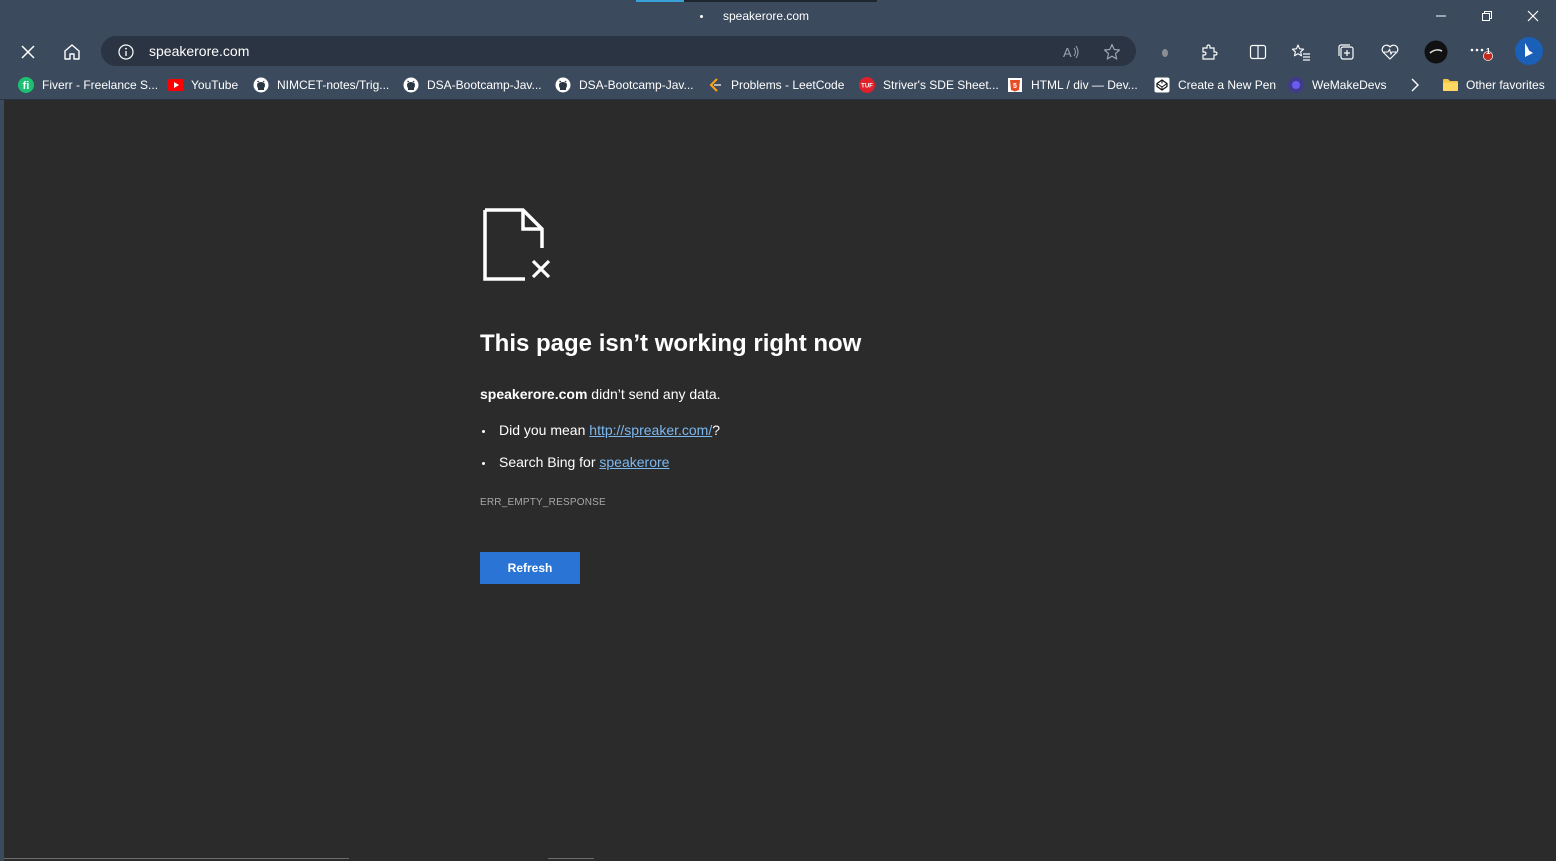 The image size is (1556, 861). I want to click on more-dots-icon, so click(1481, 54).